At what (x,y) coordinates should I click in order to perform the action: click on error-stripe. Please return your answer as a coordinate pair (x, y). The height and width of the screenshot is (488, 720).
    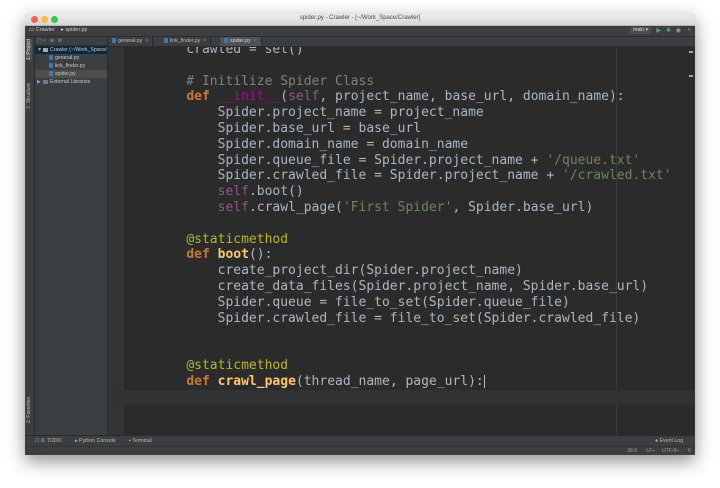
    Looking at the image, I should click on (691, 241).